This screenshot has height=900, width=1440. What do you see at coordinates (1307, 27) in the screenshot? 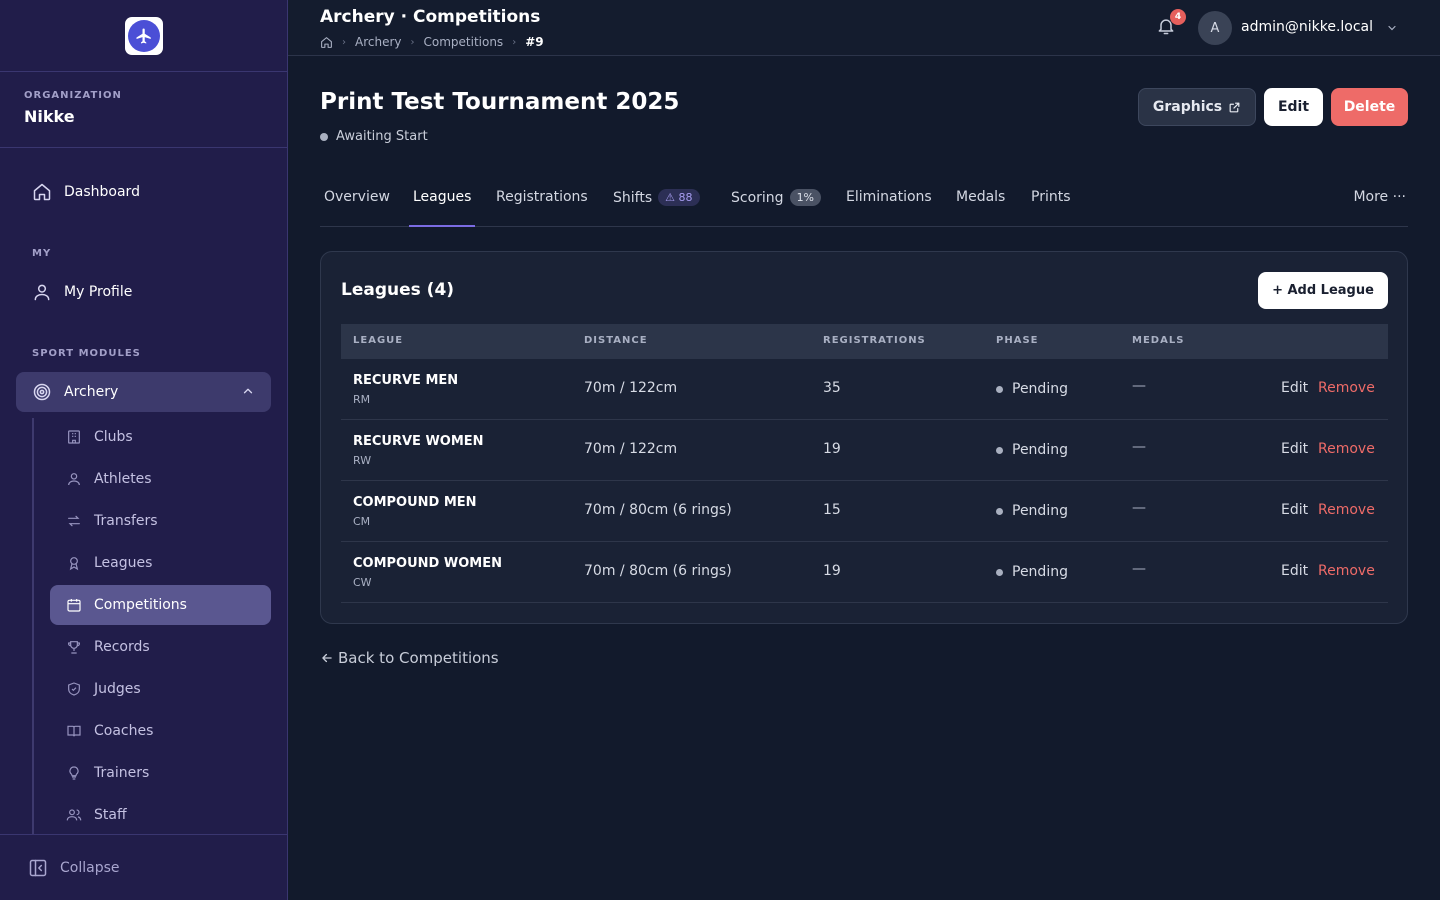
I see `user-email: admin@nikke.local` at bounding box center [1307, 27].